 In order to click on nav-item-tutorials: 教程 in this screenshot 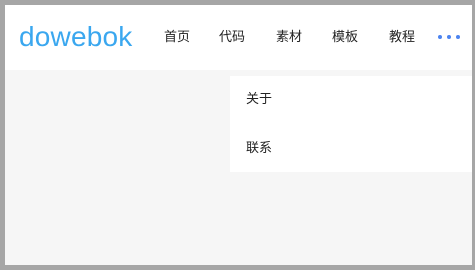, I will do `click(402, 38)`.